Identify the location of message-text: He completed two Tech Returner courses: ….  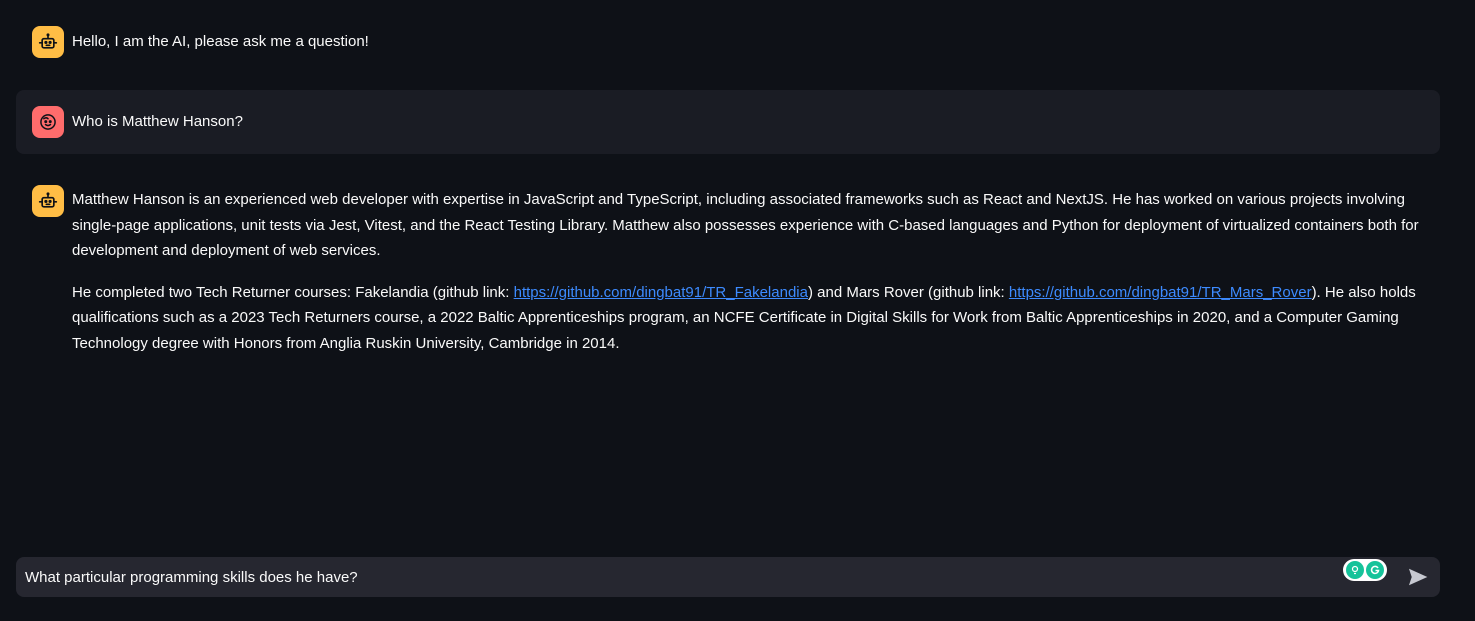
(293, 292).